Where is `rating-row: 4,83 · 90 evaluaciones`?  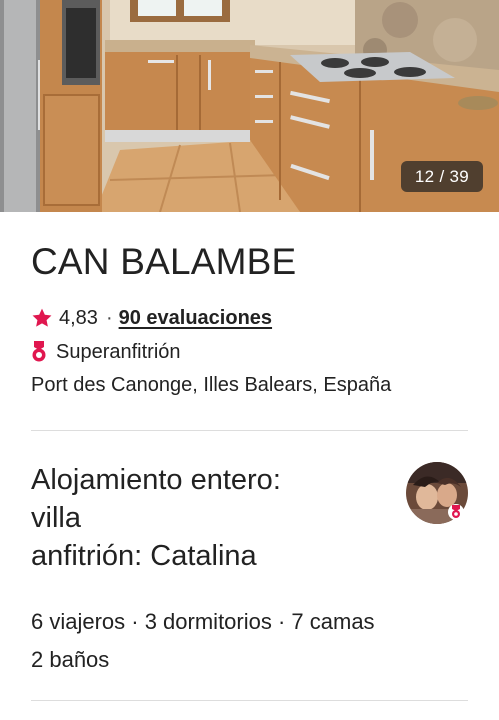 rating-row: 4,83 · 90 evaluaciones is located at coordinates (151, 318).